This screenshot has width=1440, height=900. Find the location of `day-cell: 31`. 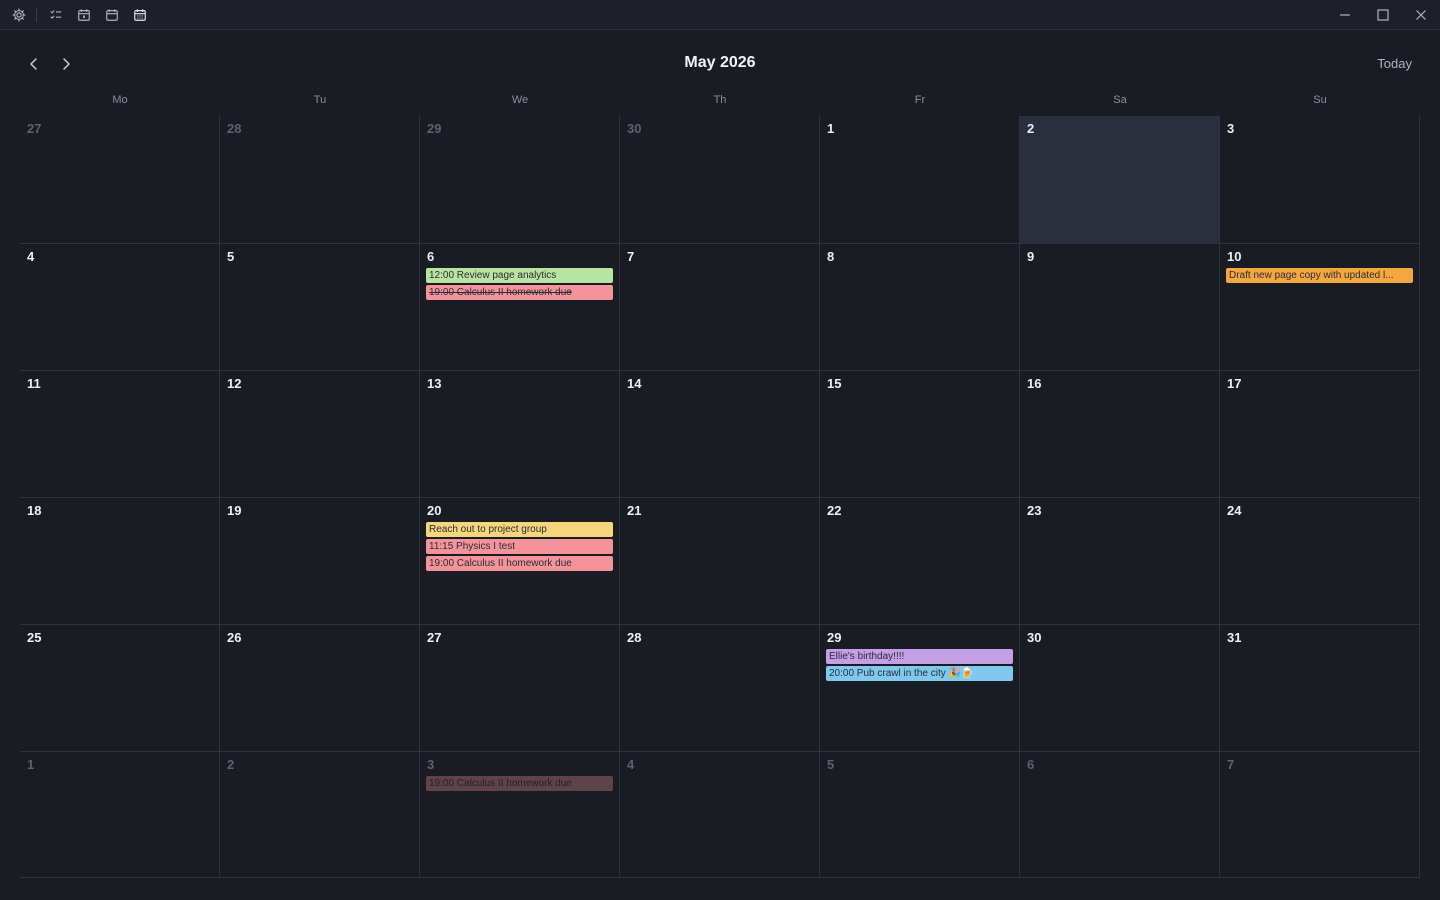

day-cell: 31 is located at coordinates (1320, 687).